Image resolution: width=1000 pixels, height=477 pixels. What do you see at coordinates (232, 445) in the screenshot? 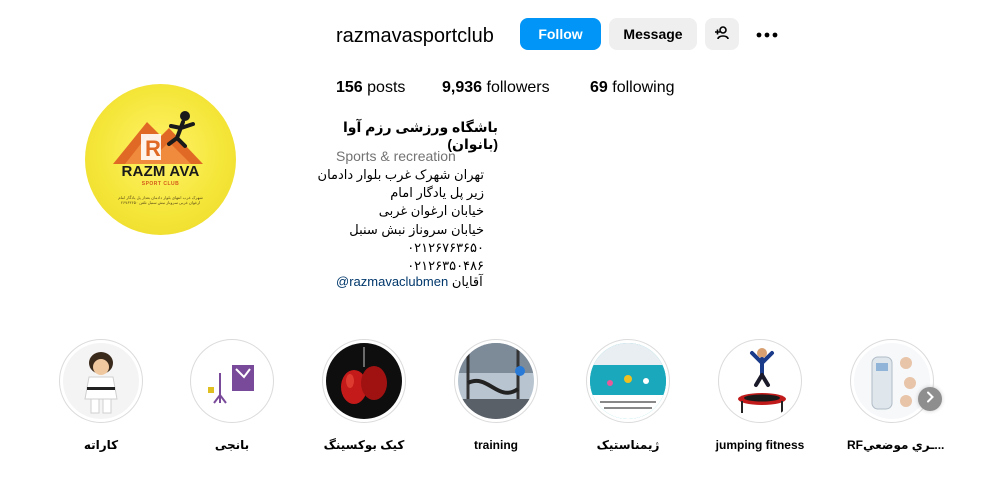
I see `highlight-label: بانجی` at bounding box center [232, 445].